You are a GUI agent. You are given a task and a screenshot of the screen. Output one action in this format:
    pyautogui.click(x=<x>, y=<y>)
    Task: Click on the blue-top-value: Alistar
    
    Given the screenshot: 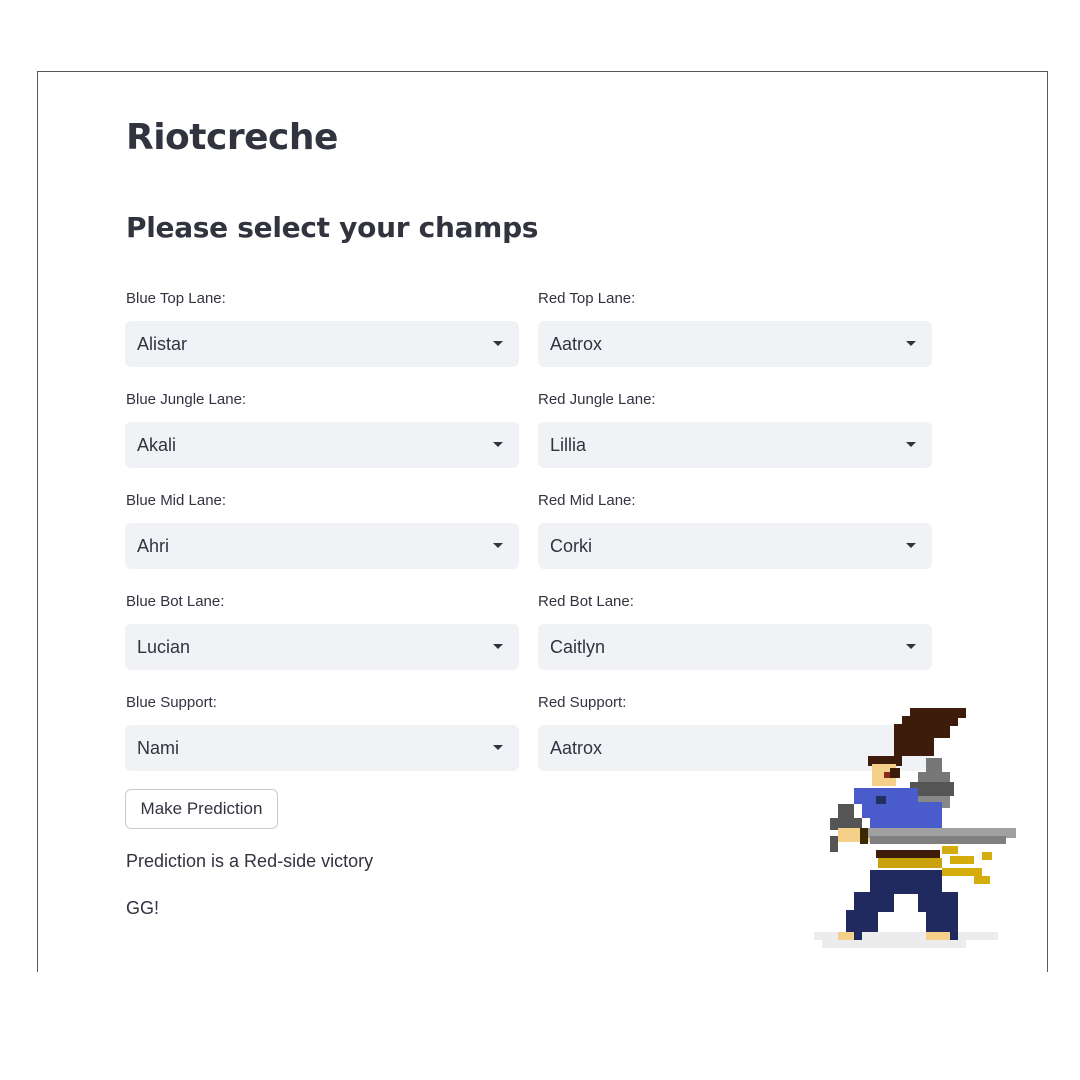 What is the action you would take?
    pyautogui.click(x=162, y=343)
    